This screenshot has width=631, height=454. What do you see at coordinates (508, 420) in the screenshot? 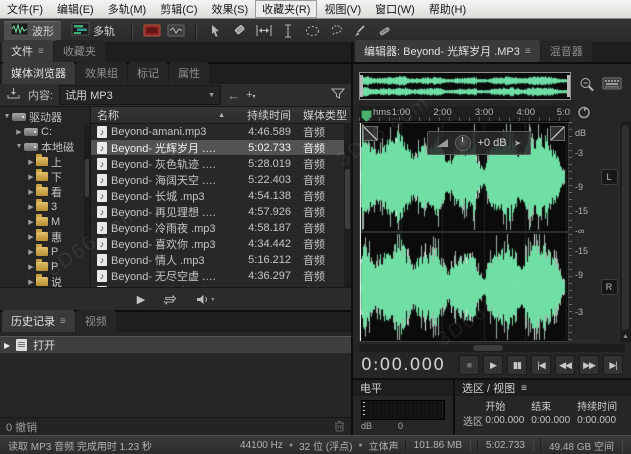
I see `selection-start-value: 0:00.000` at bounding box center [508, 420].